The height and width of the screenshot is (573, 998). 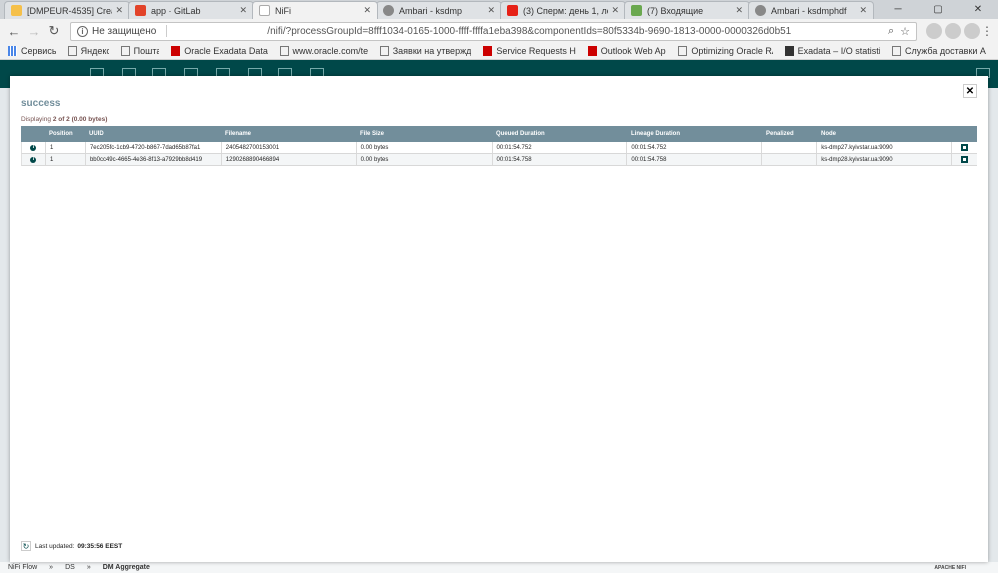 I want to click on filename-cell: 1290268890466894, so click(x=289, y=159).